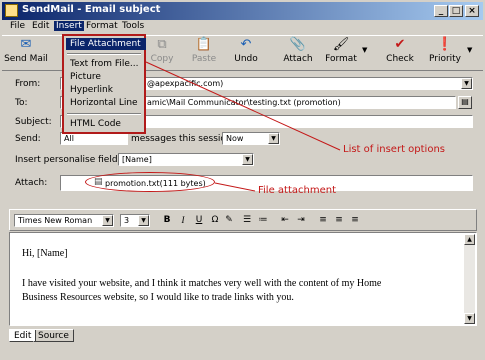 This screenshot has width=485, height=360. Describe the element at coordinates (243, 106) in the screenshot. I see `insert-options-arrow` at that location.